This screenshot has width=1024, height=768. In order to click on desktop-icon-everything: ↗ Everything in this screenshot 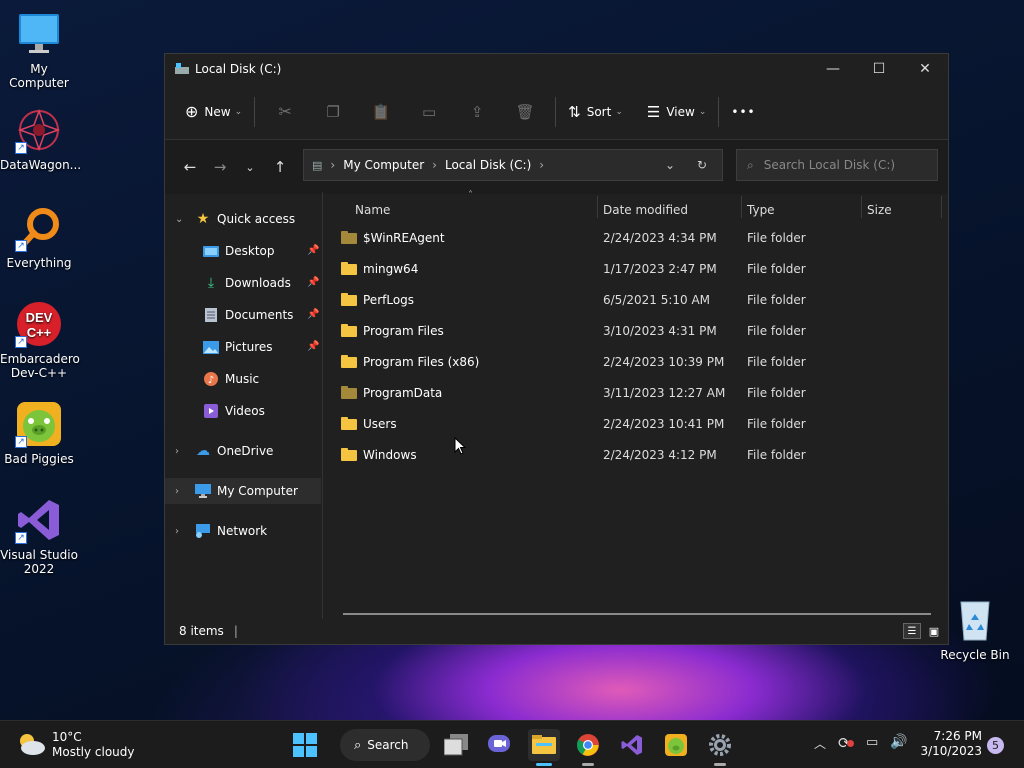, I will do `click(39, 237)`.